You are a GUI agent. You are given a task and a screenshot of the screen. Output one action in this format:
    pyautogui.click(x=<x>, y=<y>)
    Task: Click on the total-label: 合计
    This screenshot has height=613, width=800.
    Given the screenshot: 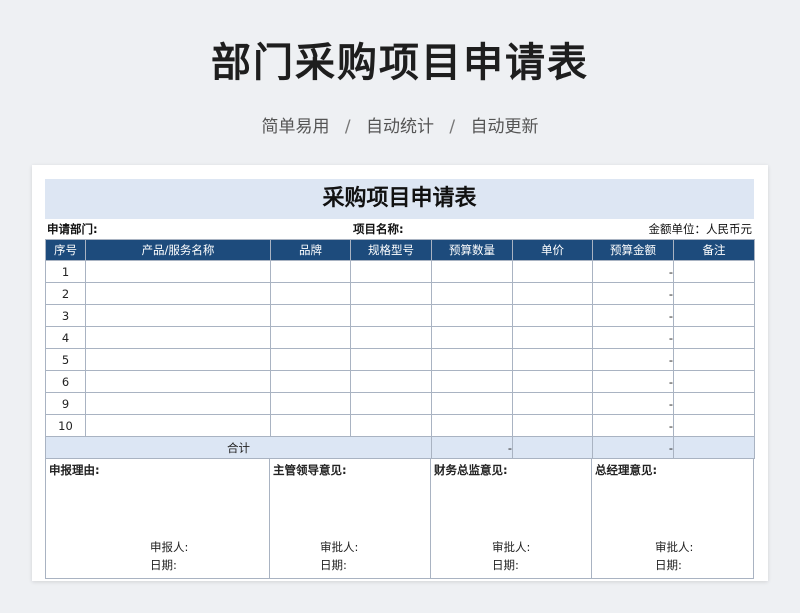 What is the action you would take?
    pyautogui.click(x=238, y=447)
    